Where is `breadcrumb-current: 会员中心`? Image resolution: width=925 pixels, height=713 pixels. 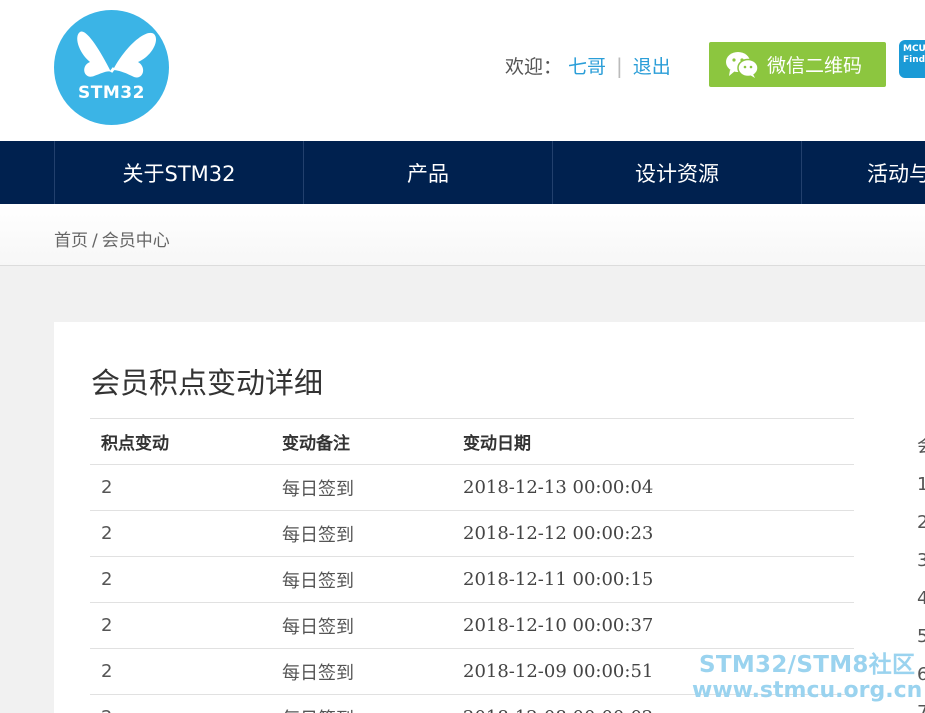
breadcrumb-current: 会员中心 is located at coordinates (135, 241).